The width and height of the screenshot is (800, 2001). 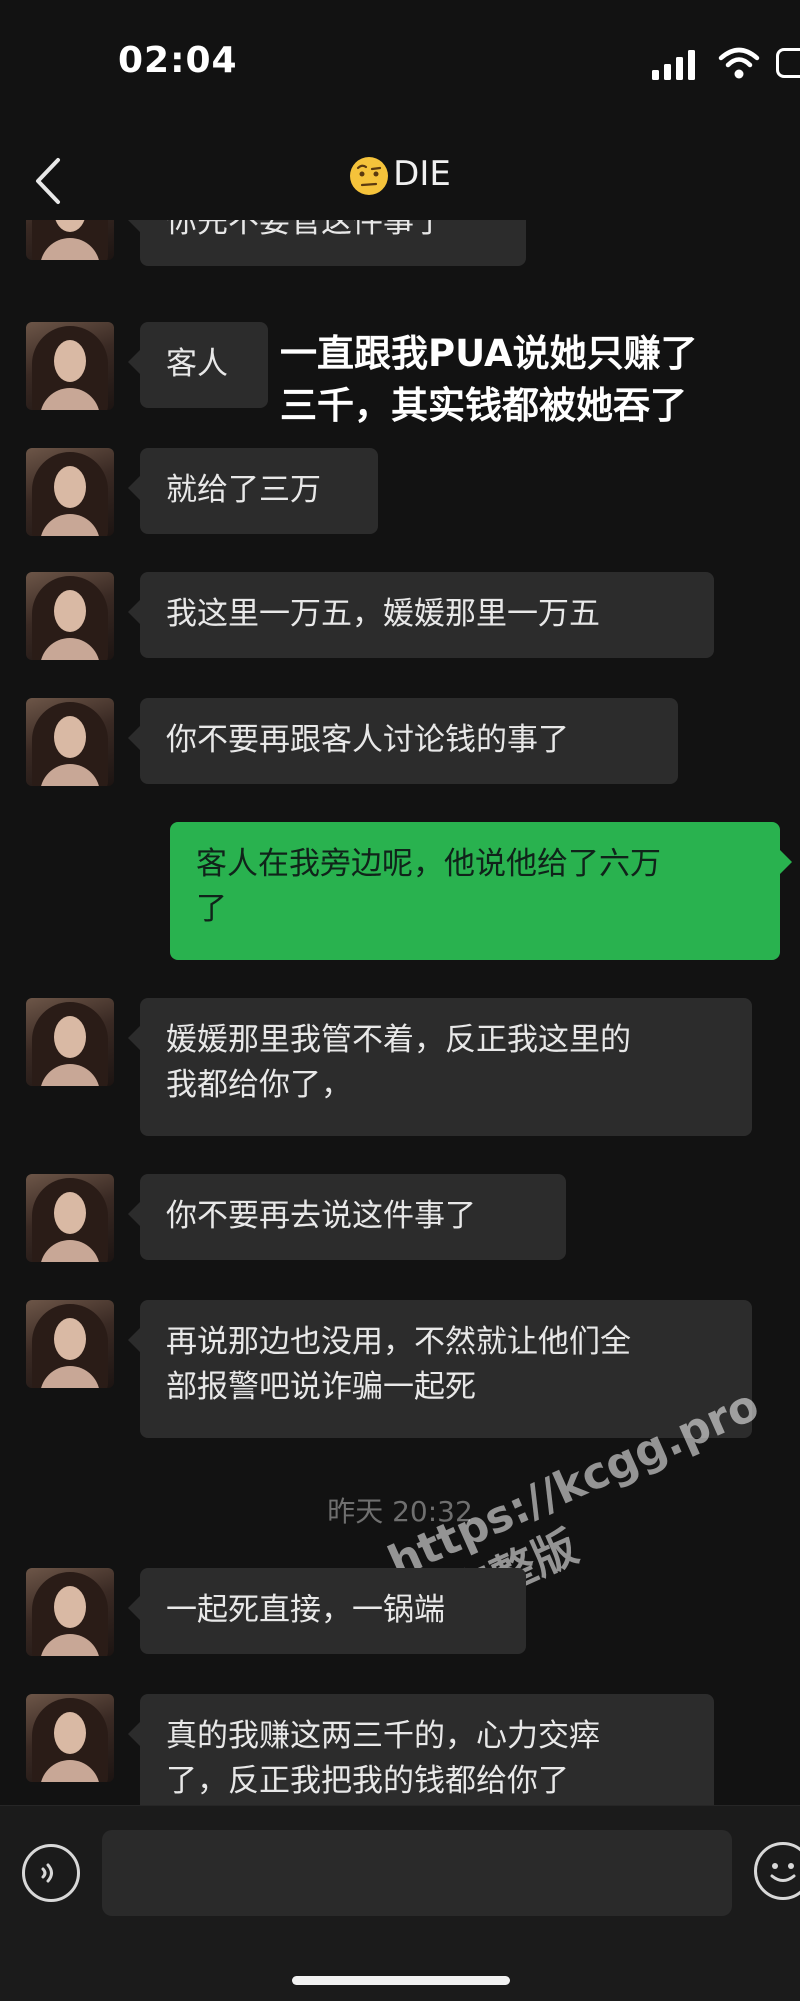 What do you see at coordinates (369, 175) in the screenshot?
I see `raised-eyebrow-emoji-icon` at bounding box center [369, 175].